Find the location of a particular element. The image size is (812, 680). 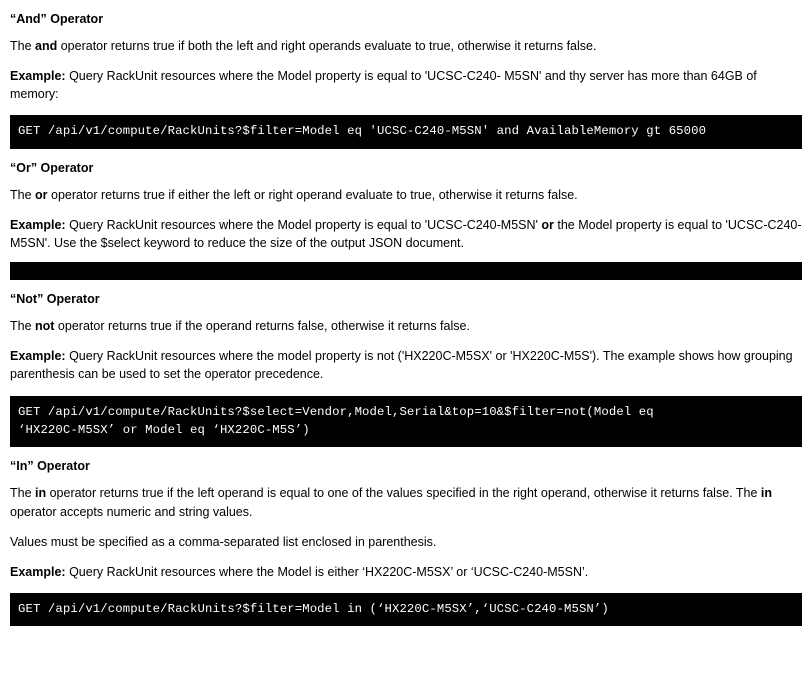

section-title-in: “In” Operator is located at coordinates (50, 466).